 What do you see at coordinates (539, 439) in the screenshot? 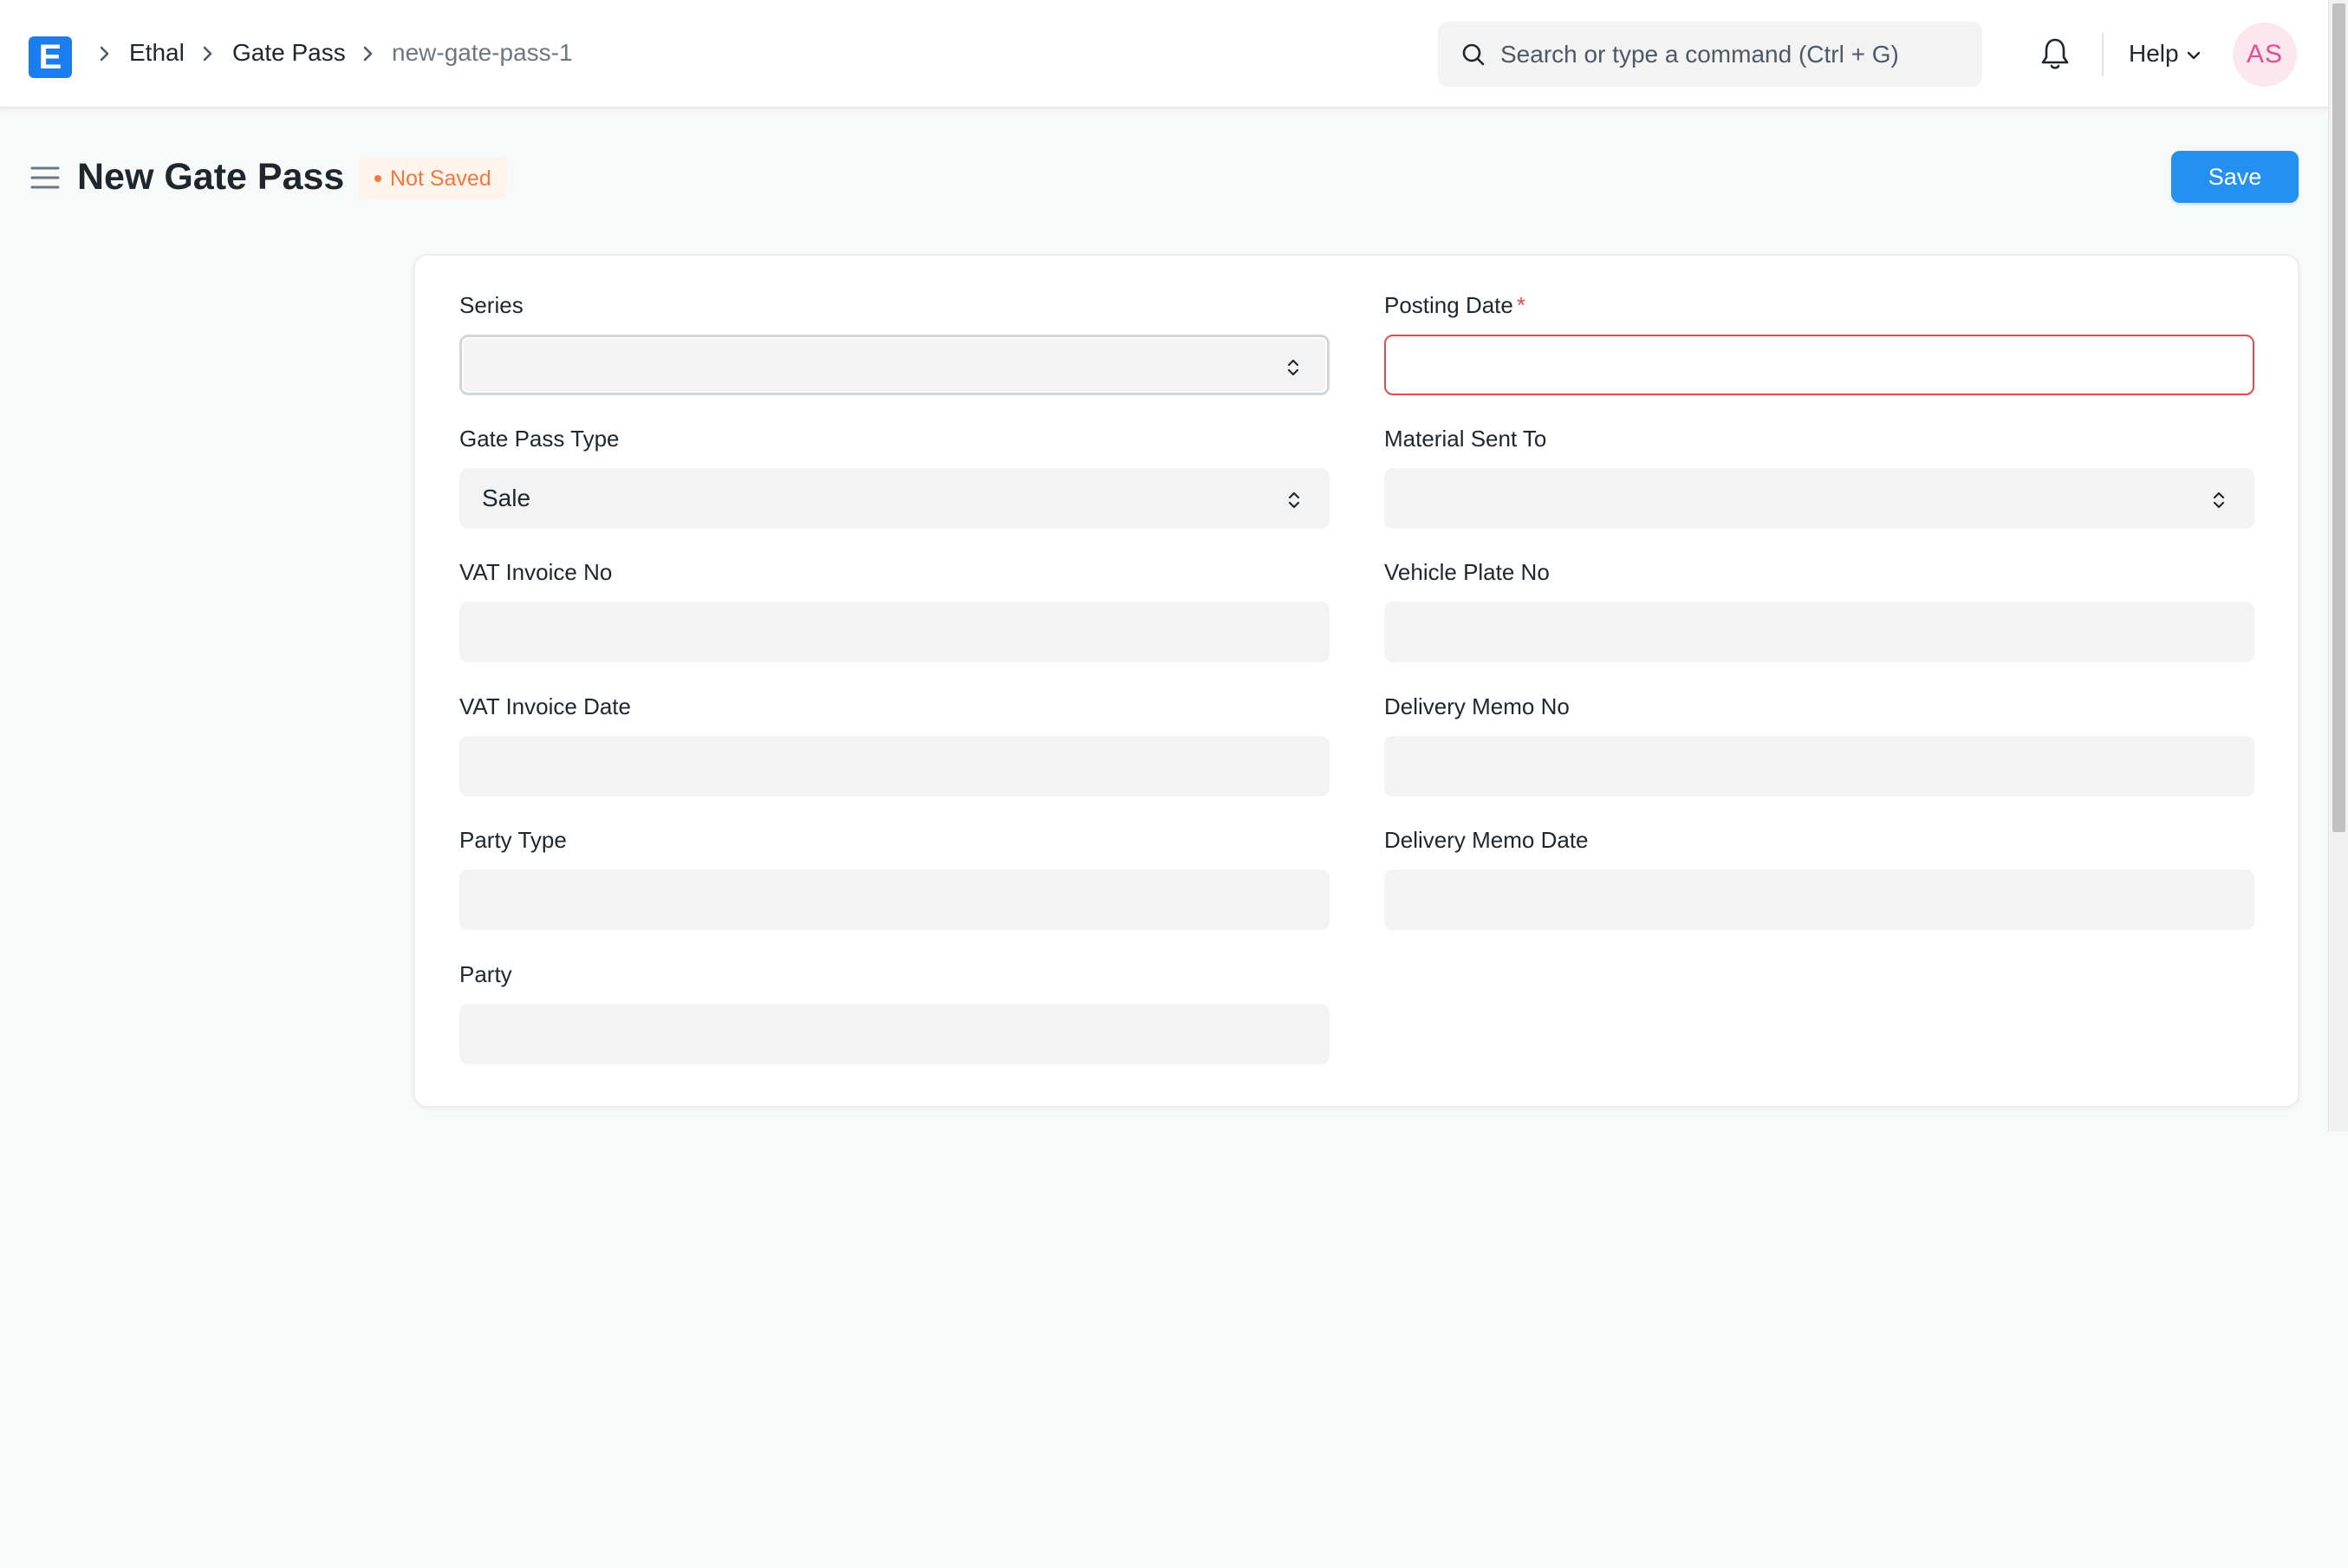
I see `gate-pass-type-label: Gate Pass Type` at bounding box center [539, 439].